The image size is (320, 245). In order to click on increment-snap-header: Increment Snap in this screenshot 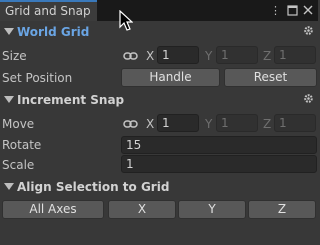, I will do `click(159, 100)`.